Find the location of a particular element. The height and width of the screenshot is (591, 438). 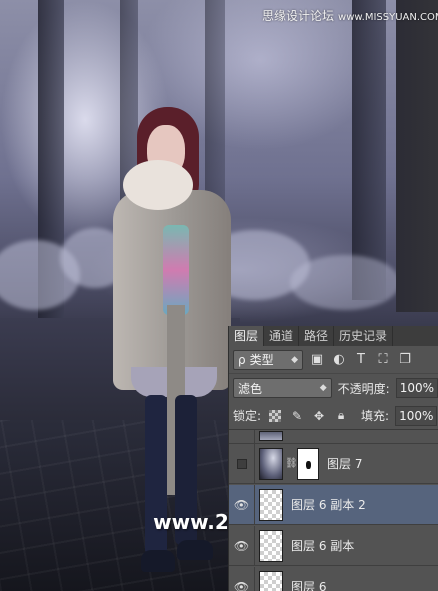

lock-image-pixels-icon: ✎ is located at coordinates (297, 416).